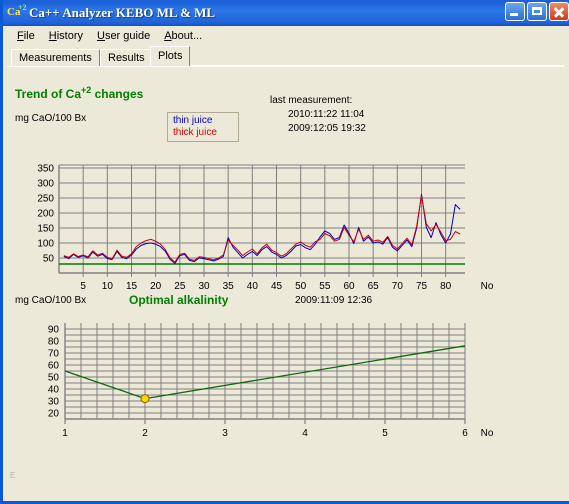 The height and width of the screenshot is (504, 569). I want to click on chart1-y-tick-label: 150, so click(45, 229).